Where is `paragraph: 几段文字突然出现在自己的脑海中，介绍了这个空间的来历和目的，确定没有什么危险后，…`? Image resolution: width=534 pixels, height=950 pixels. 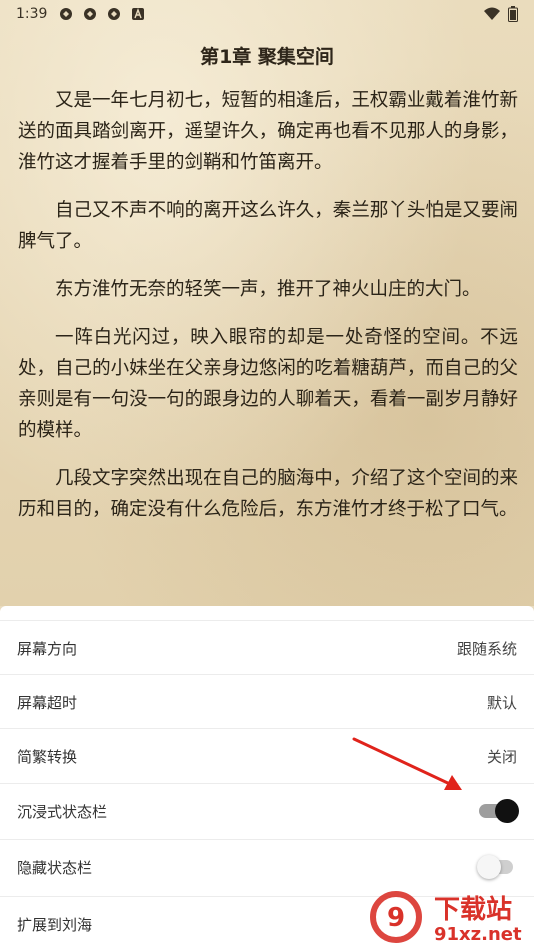 paragraph: 几段文字突然出现在自己的脑海中，介绍了这个空间的来历和目的，确定没有什么危险后，… is located at coordinates (268, 494).